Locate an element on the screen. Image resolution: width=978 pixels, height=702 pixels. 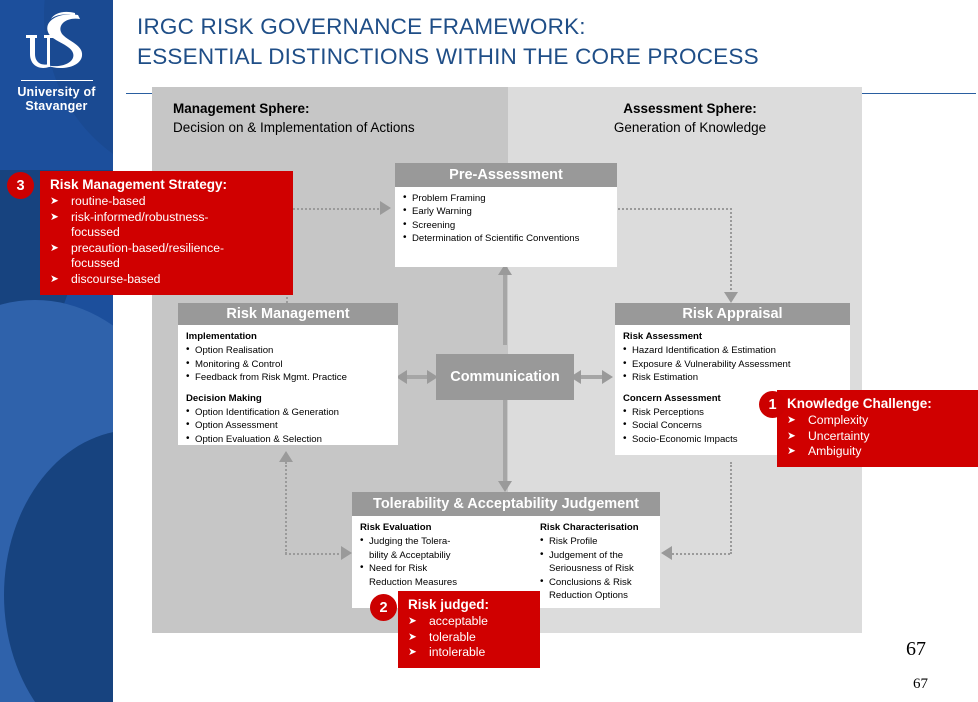
list-item: Exposure & Vulnerability Assessment is located at coordinates (733, 364).